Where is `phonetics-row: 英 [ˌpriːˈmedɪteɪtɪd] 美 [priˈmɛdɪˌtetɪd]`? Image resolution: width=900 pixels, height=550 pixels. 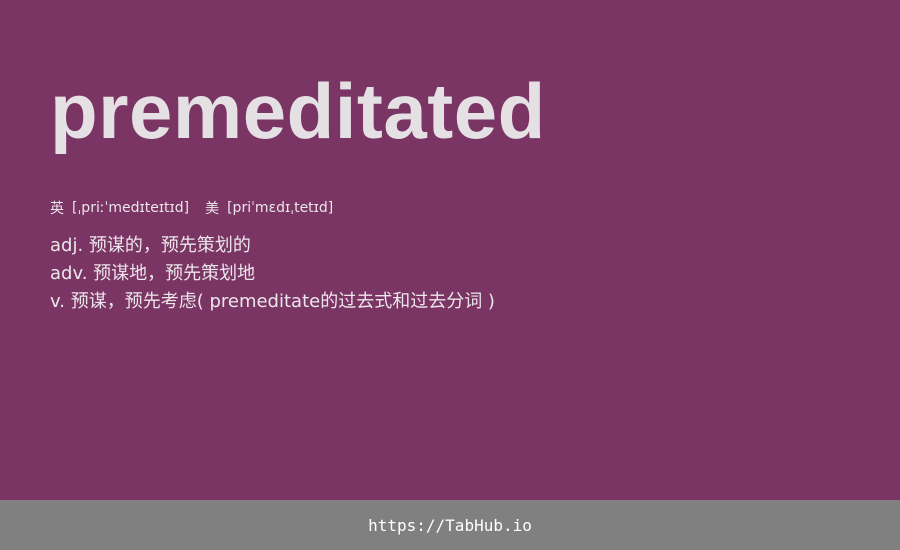 phonetics-row: 英 [ˌpriːˈmedɪteɪtɪd] 美 [priˈmɛdɪˌtetɪd] is located at coordinates (450, 208).